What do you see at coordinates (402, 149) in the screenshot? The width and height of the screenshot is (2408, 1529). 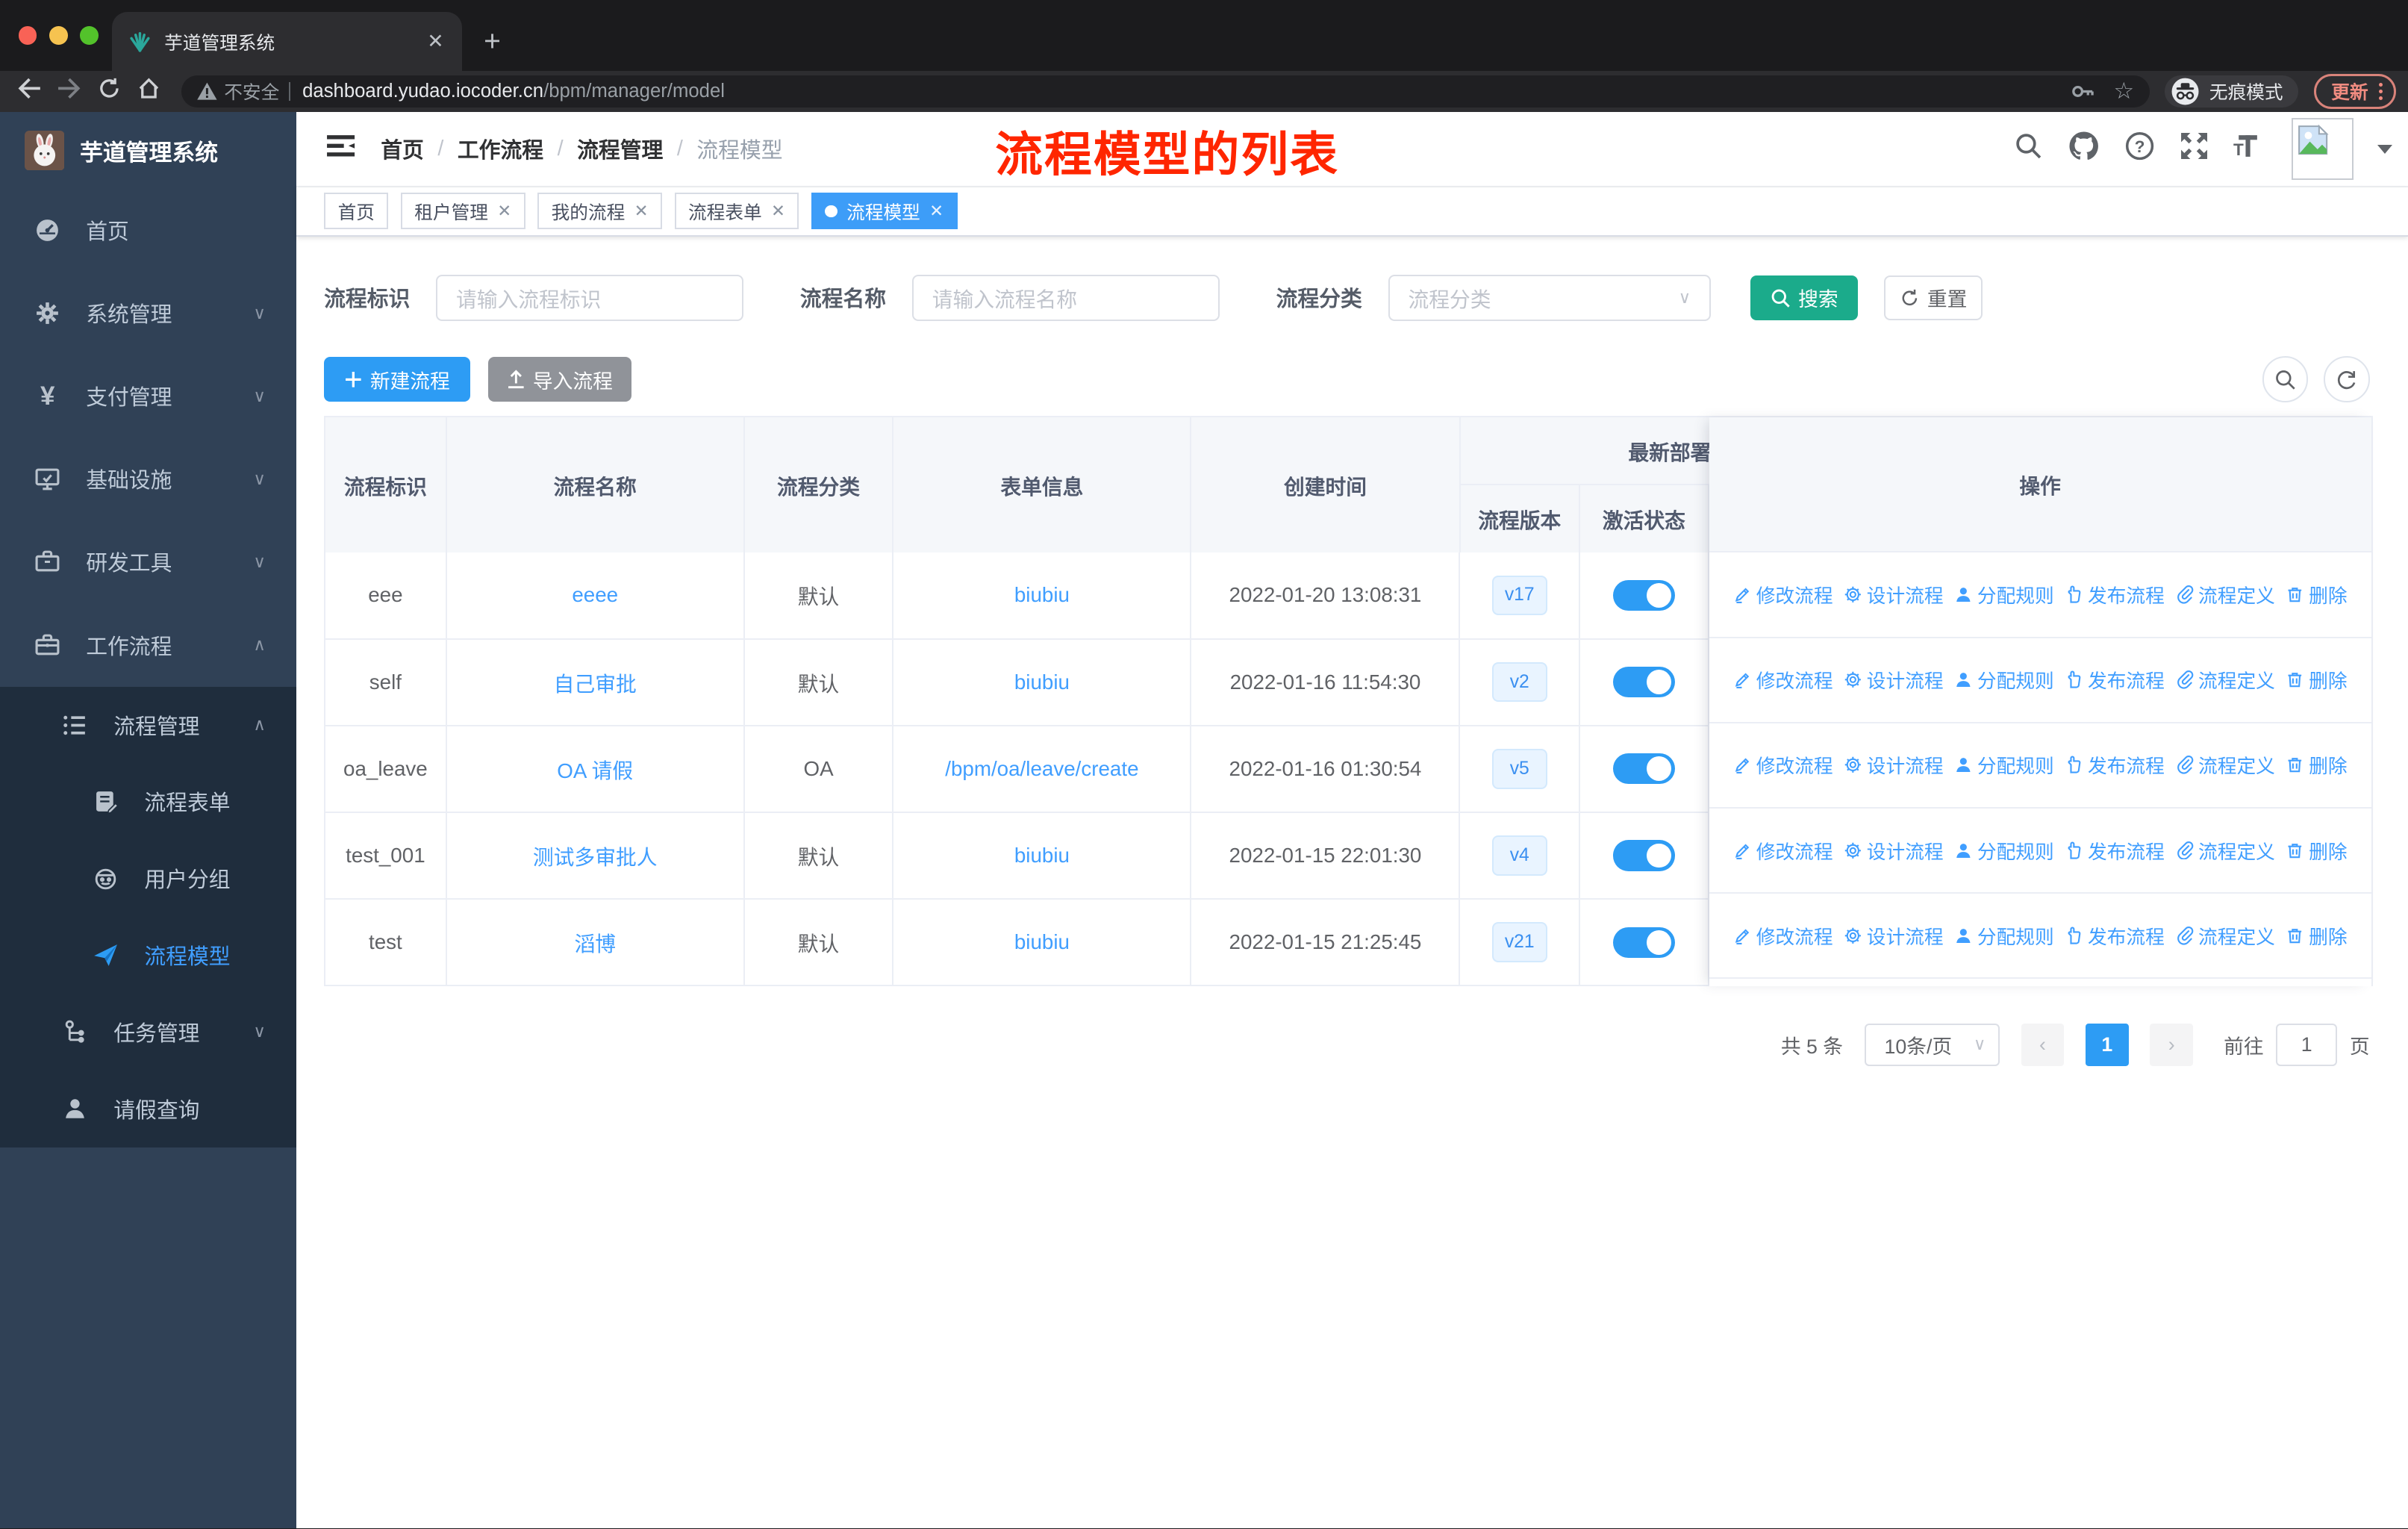 I see `breadcrumb-item: 首页` at bounding box center [402, 149].